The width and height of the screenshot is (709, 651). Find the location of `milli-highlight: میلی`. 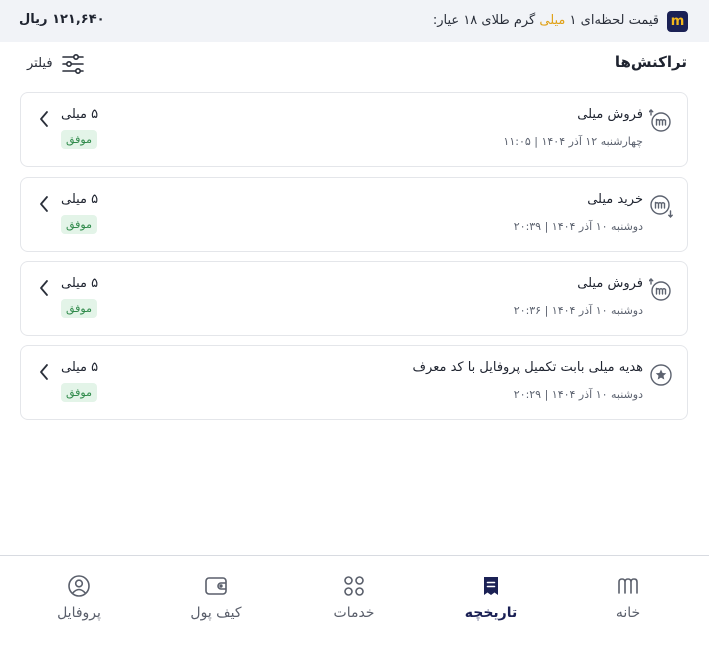

milli-highlight: میلی is located at coordinates (552, 20).